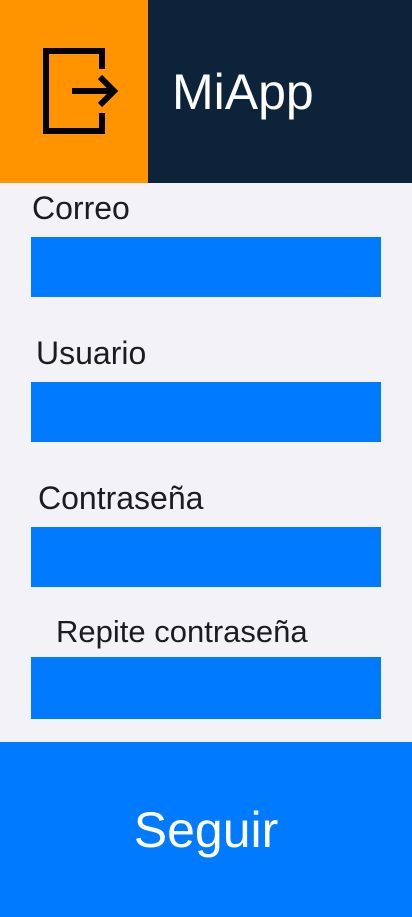 This screenshot has height=917, width=412. What do you see at coordinates (91, 353) in the screenshot?
I see `username-label: Usuario` at bounding box center [91, 353].